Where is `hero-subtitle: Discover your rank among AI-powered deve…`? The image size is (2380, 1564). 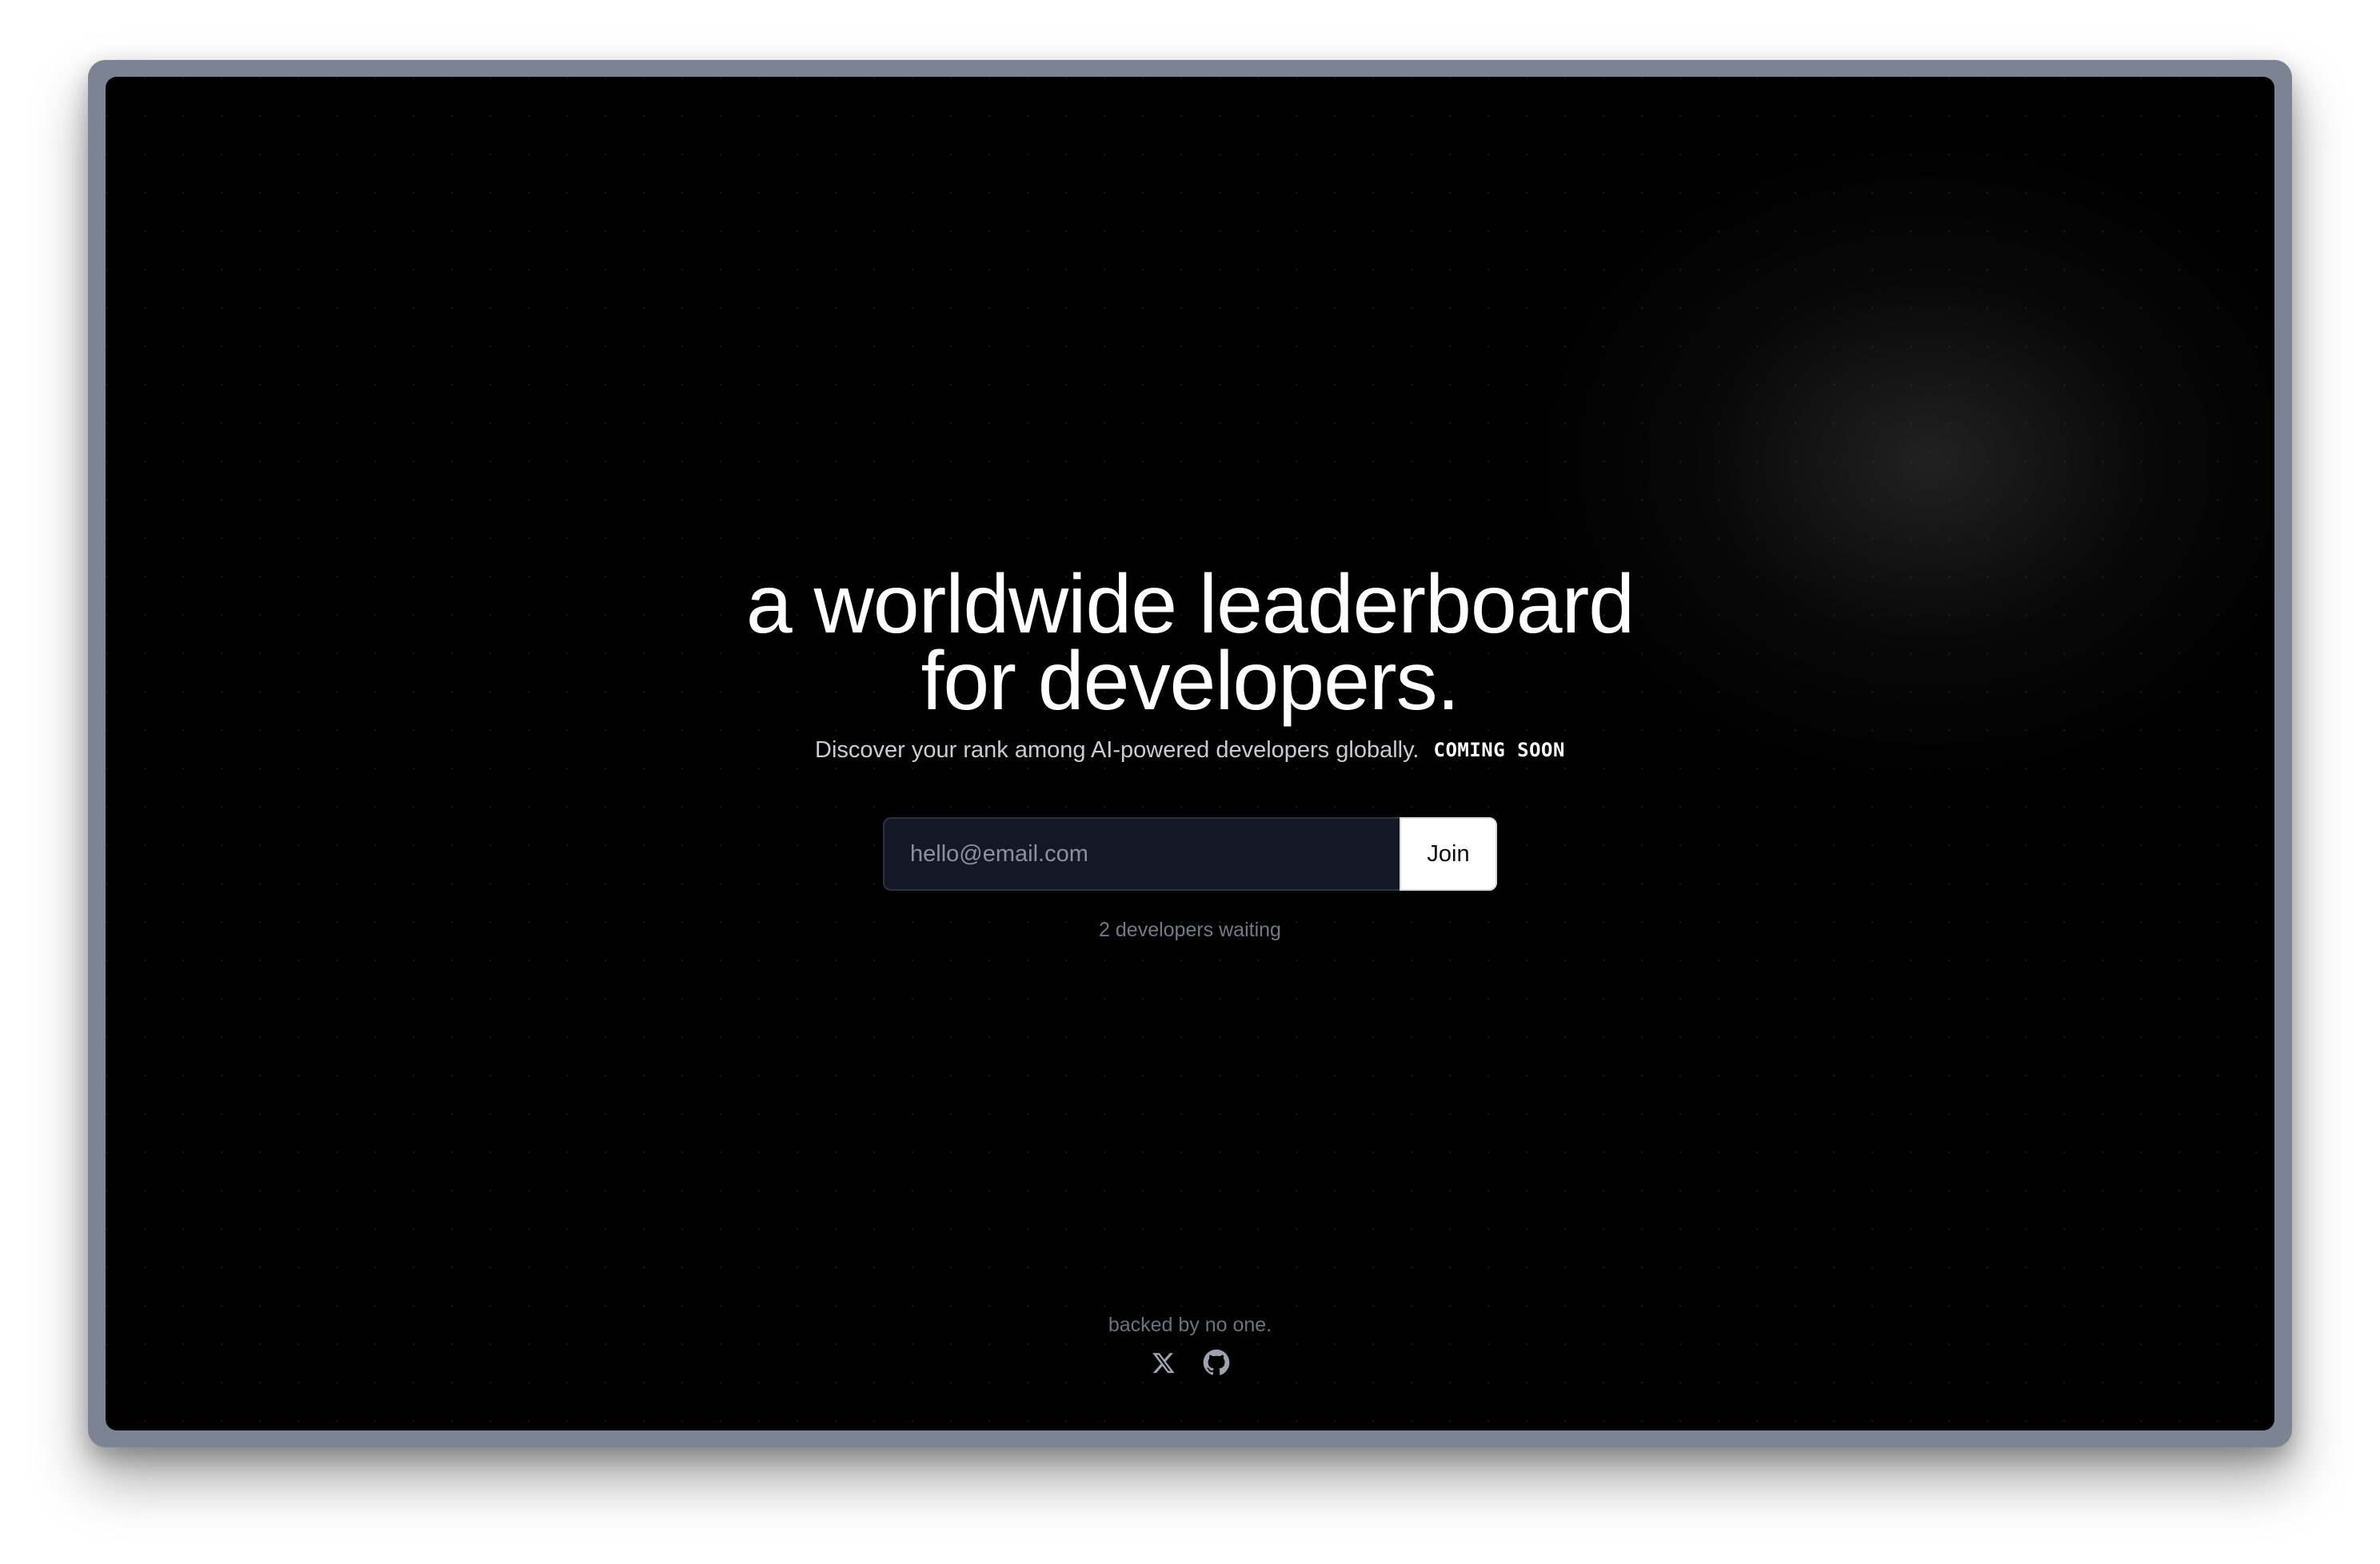
hero-subtitle: Discover your rank among AI-powered deve… is located at coordinates (1117, 750).